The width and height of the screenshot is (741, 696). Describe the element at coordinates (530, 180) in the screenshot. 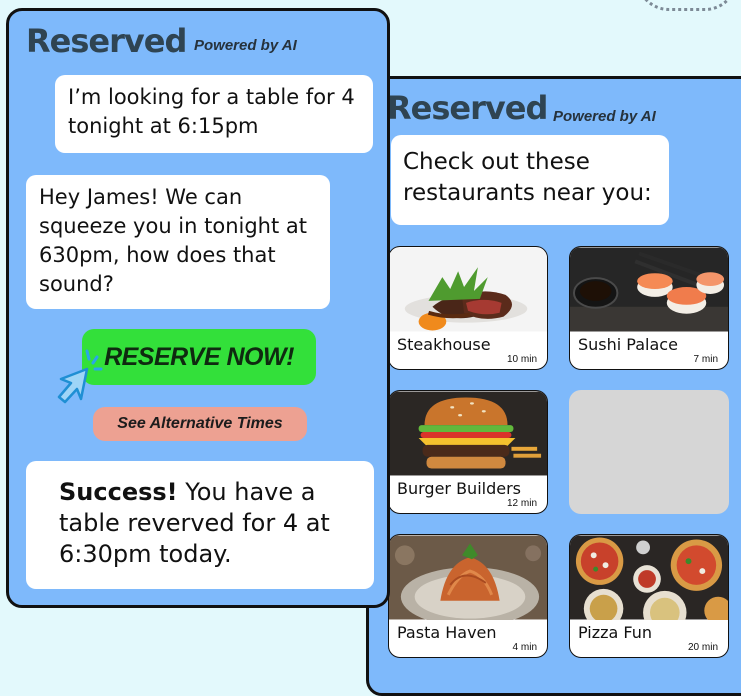

I see `assistant-message: Check out these restaurants near you:` at that location.